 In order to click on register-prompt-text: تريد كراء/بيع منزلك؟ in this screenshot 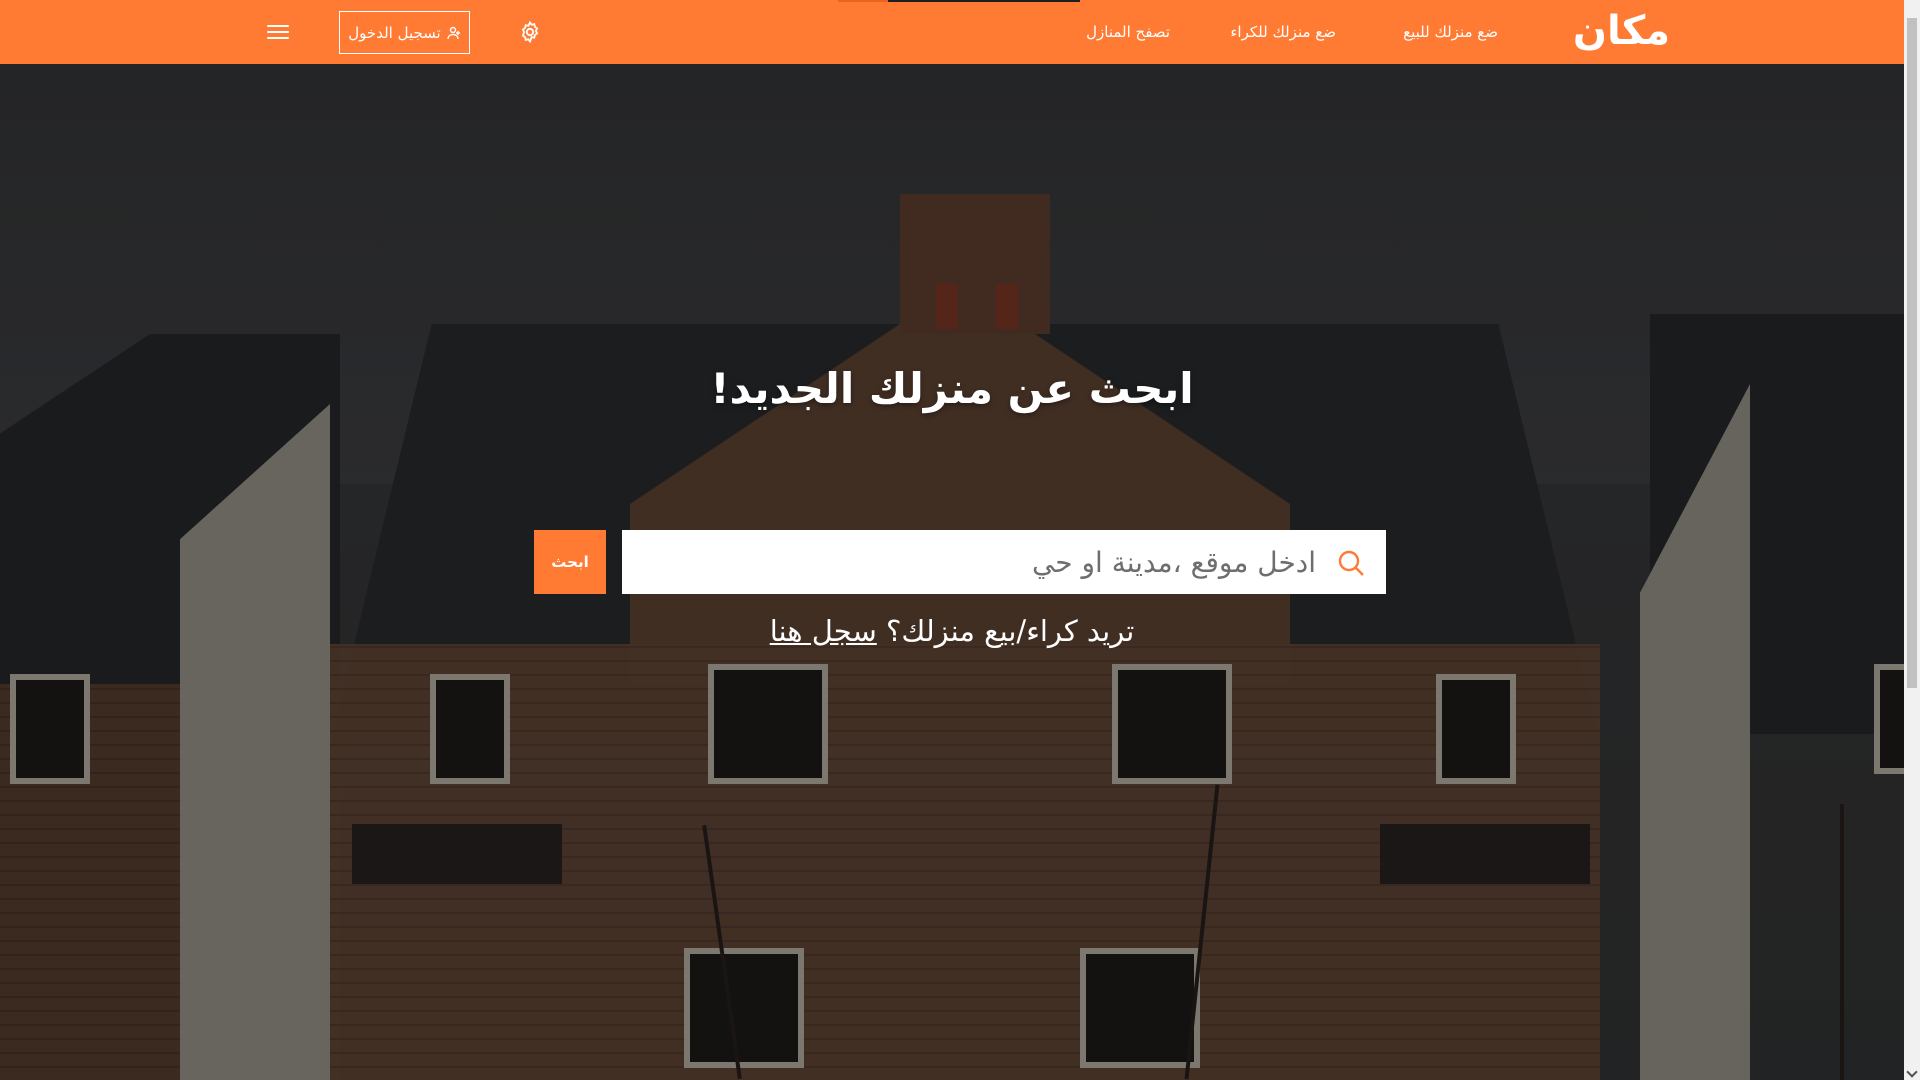, I will do `click(1010, 631)`.